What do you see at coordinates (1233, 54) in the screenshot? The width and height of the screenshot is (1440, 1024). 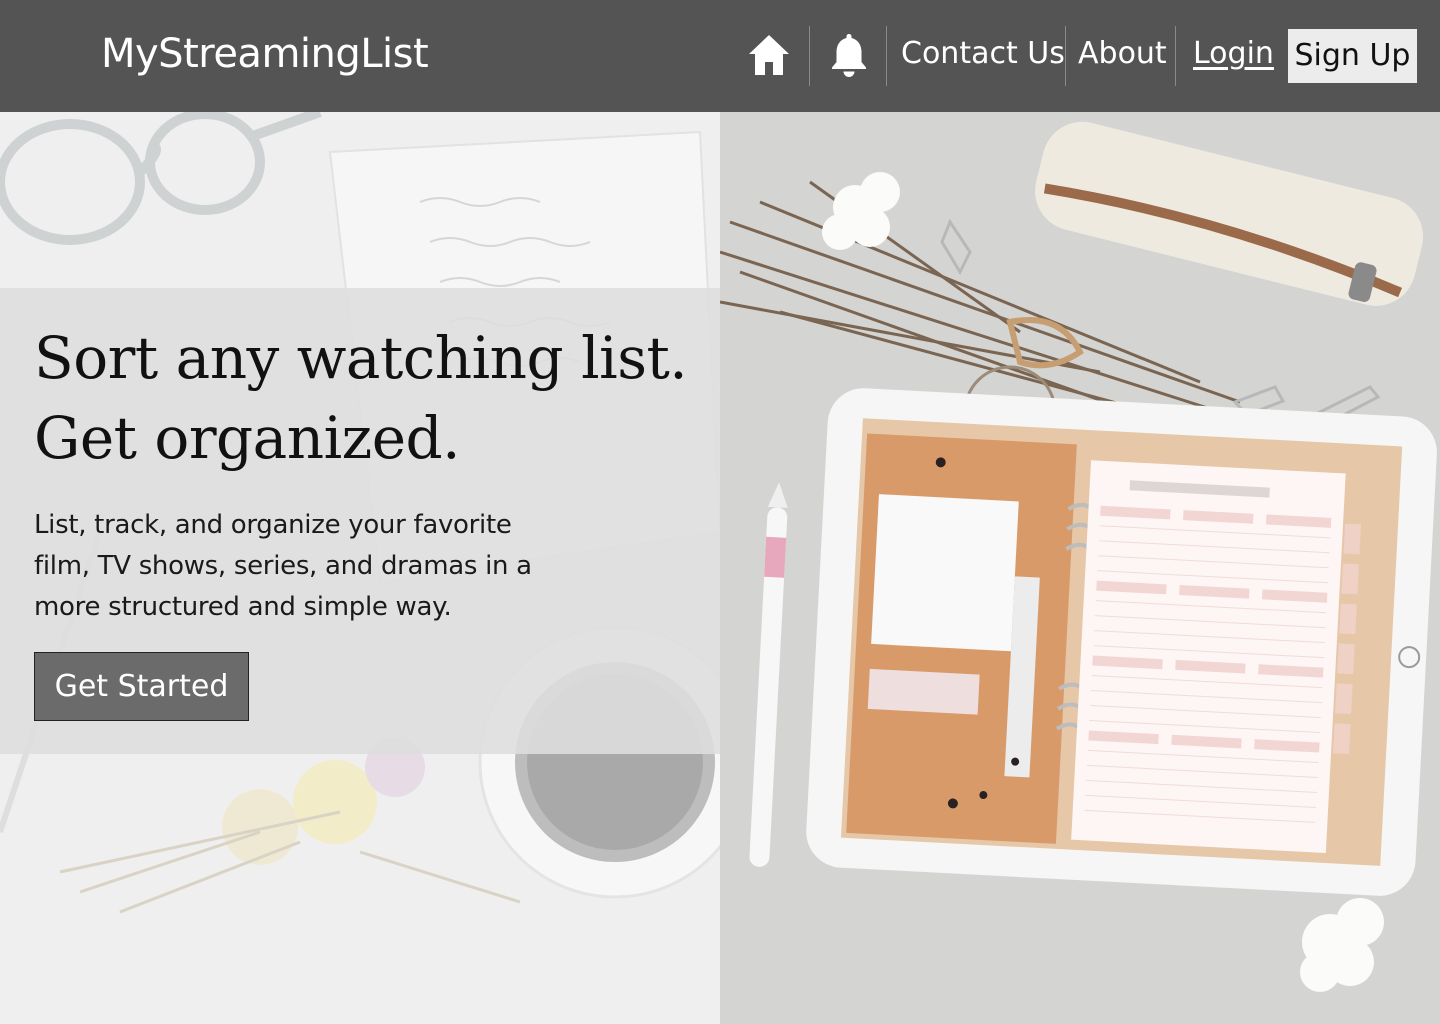 I see `nav-link-login: Login` at bounding box center [1233, 54].